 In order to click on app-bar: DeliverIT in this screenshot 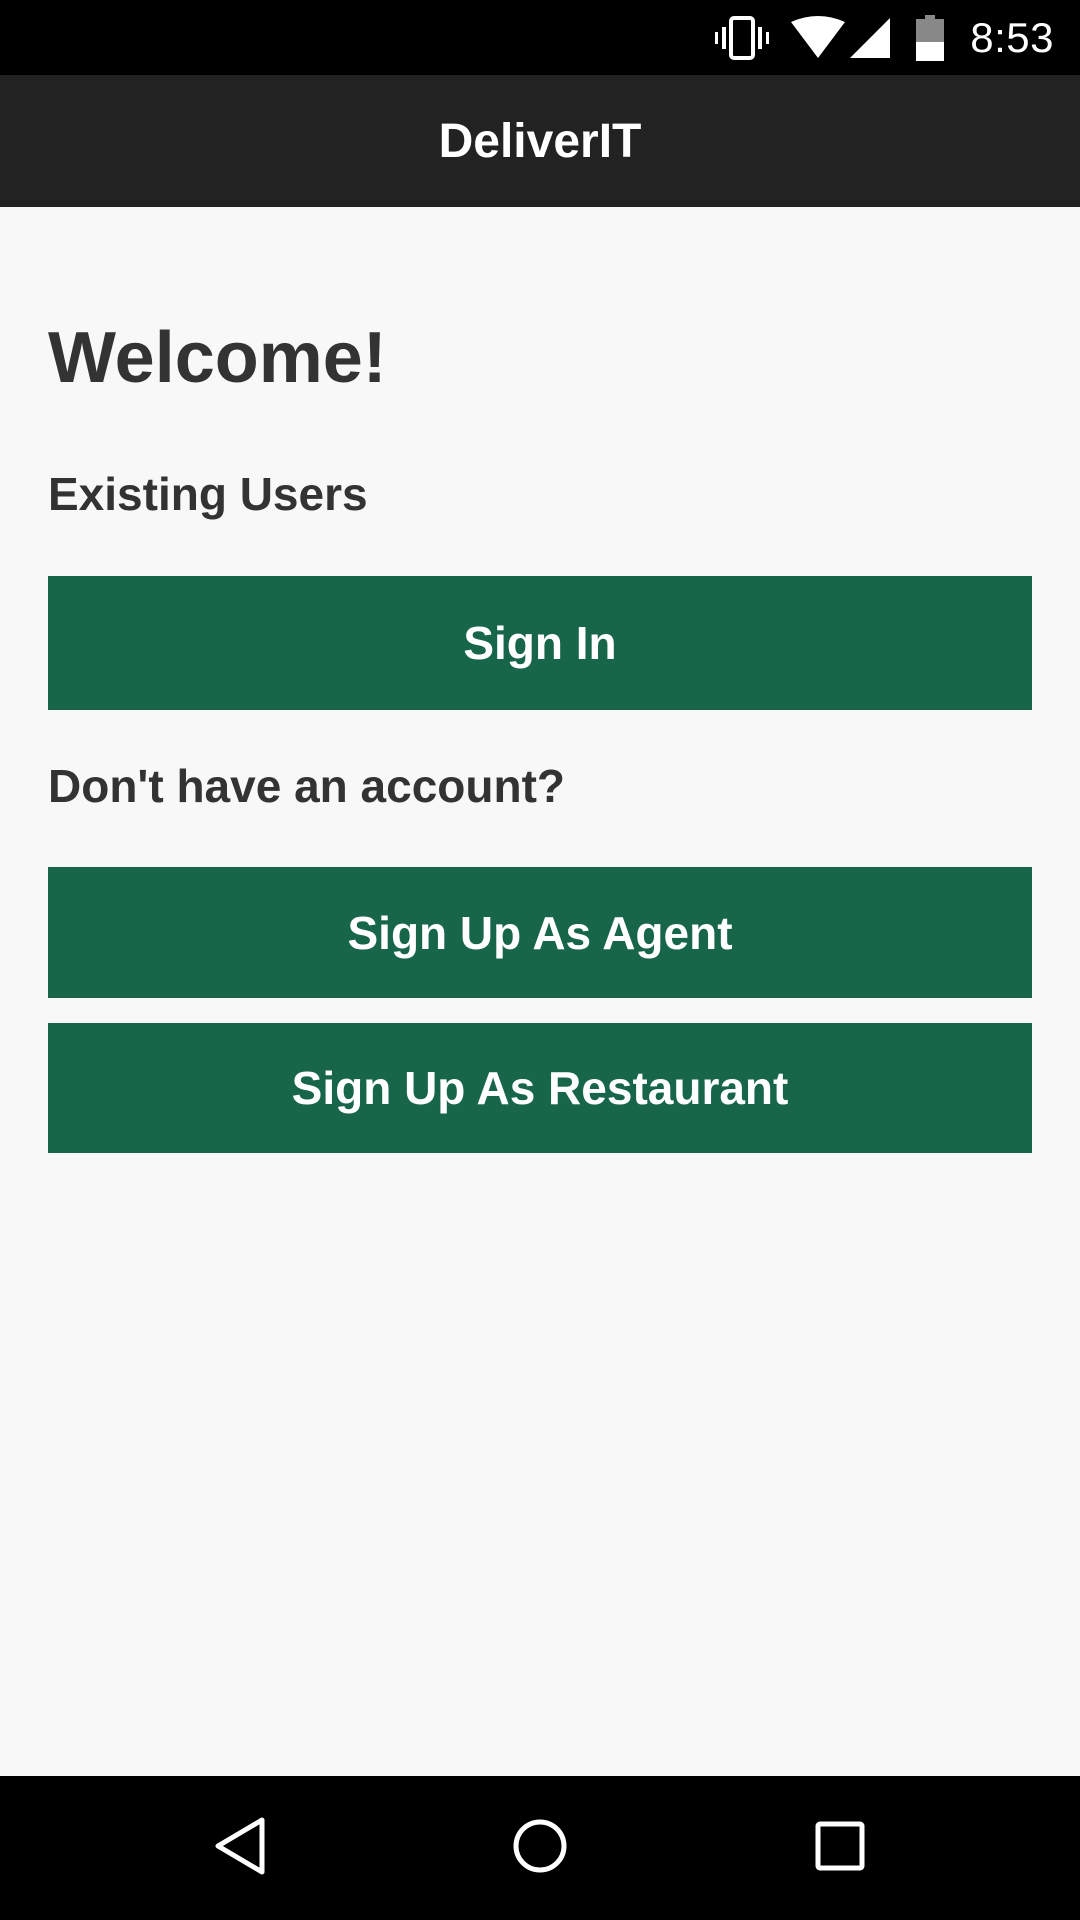, I will do `click(540, 141)`.